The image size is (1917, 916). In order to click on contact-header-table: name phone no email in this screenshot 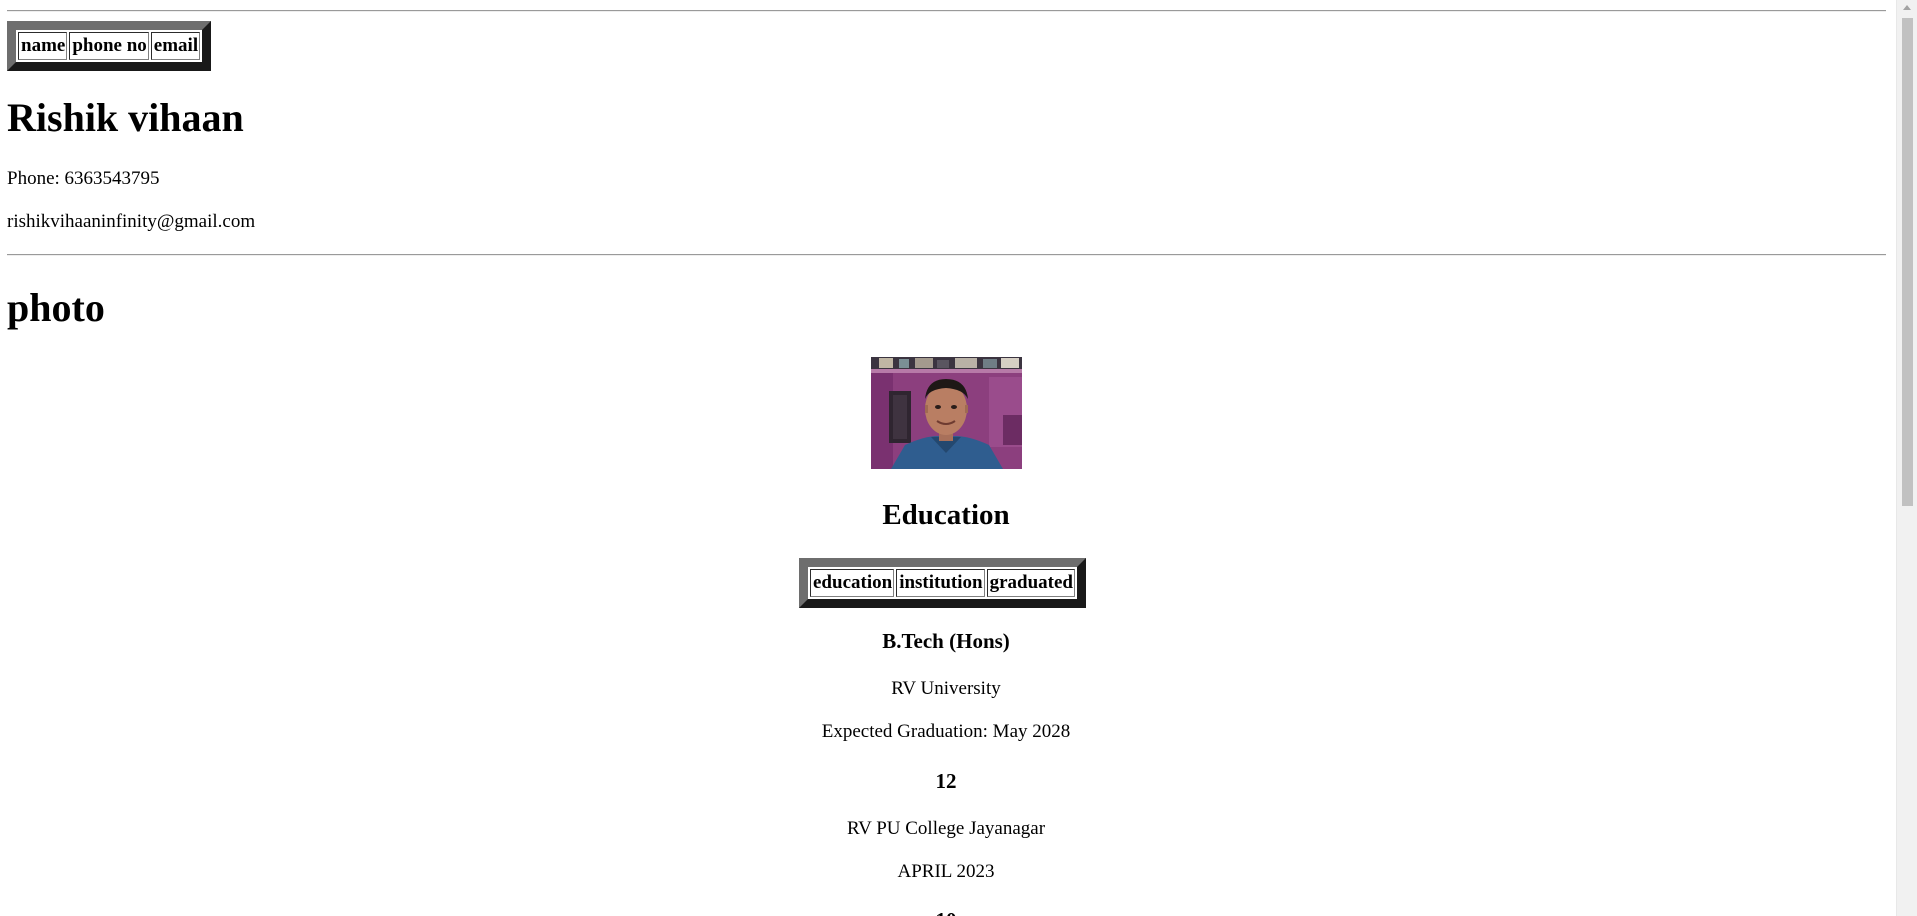, I will do `click(109, 46)`.